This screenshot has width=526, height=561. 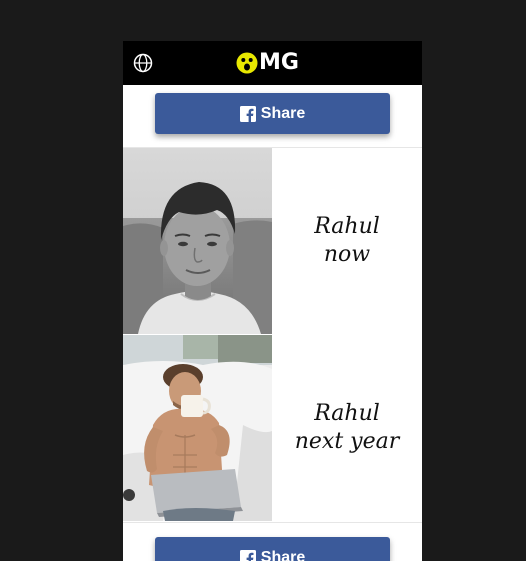 What do you see at coordinates (279, 63) in the screenshot?
I see `logo-text: MG` at bounding box center [279, 63].